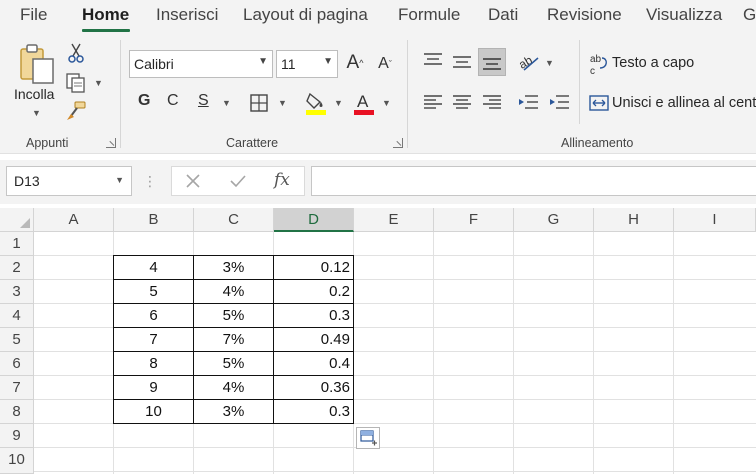 The height and width of the screenshot is (474, 756). Describe the element at coordinates (554, 220) in the screenshot. I see `column-header-g: G` at that location.